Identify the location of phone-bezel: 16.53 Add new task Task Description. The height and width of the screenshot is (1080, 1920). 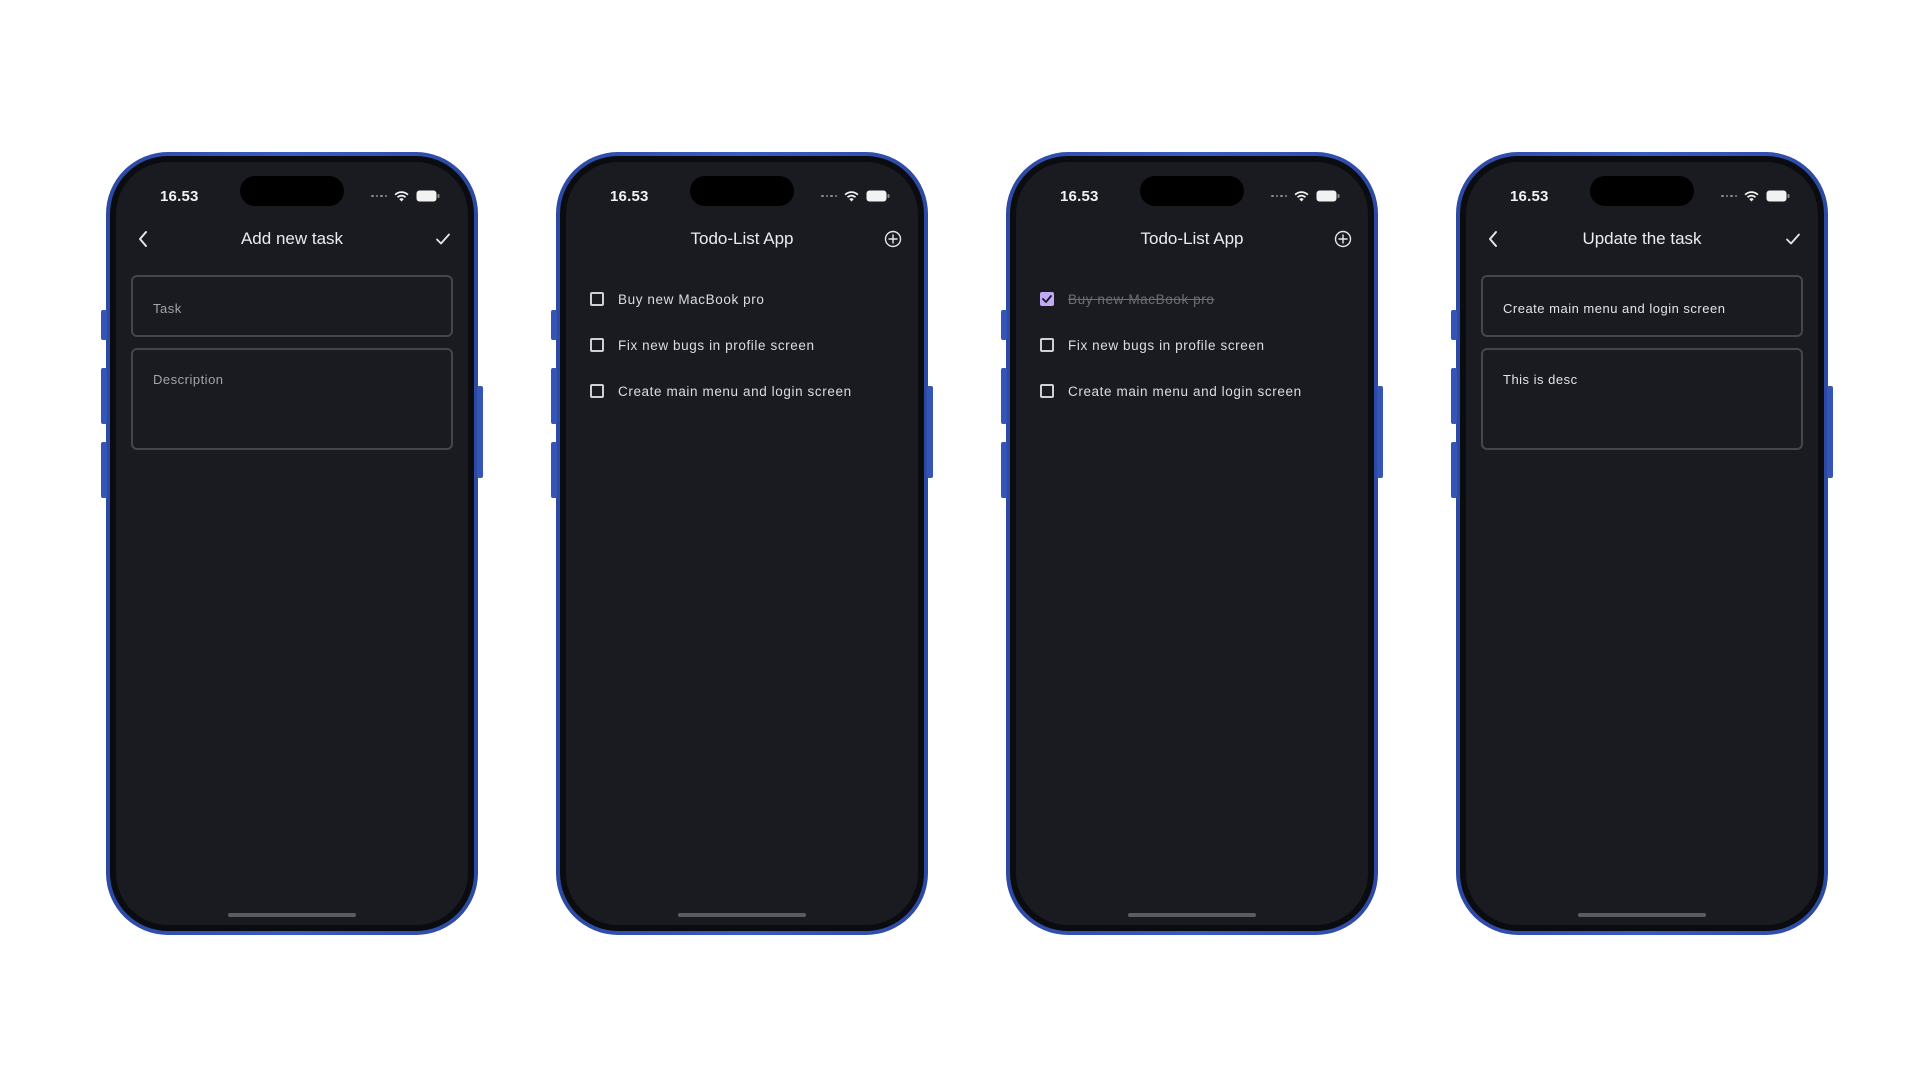
(292, 543).